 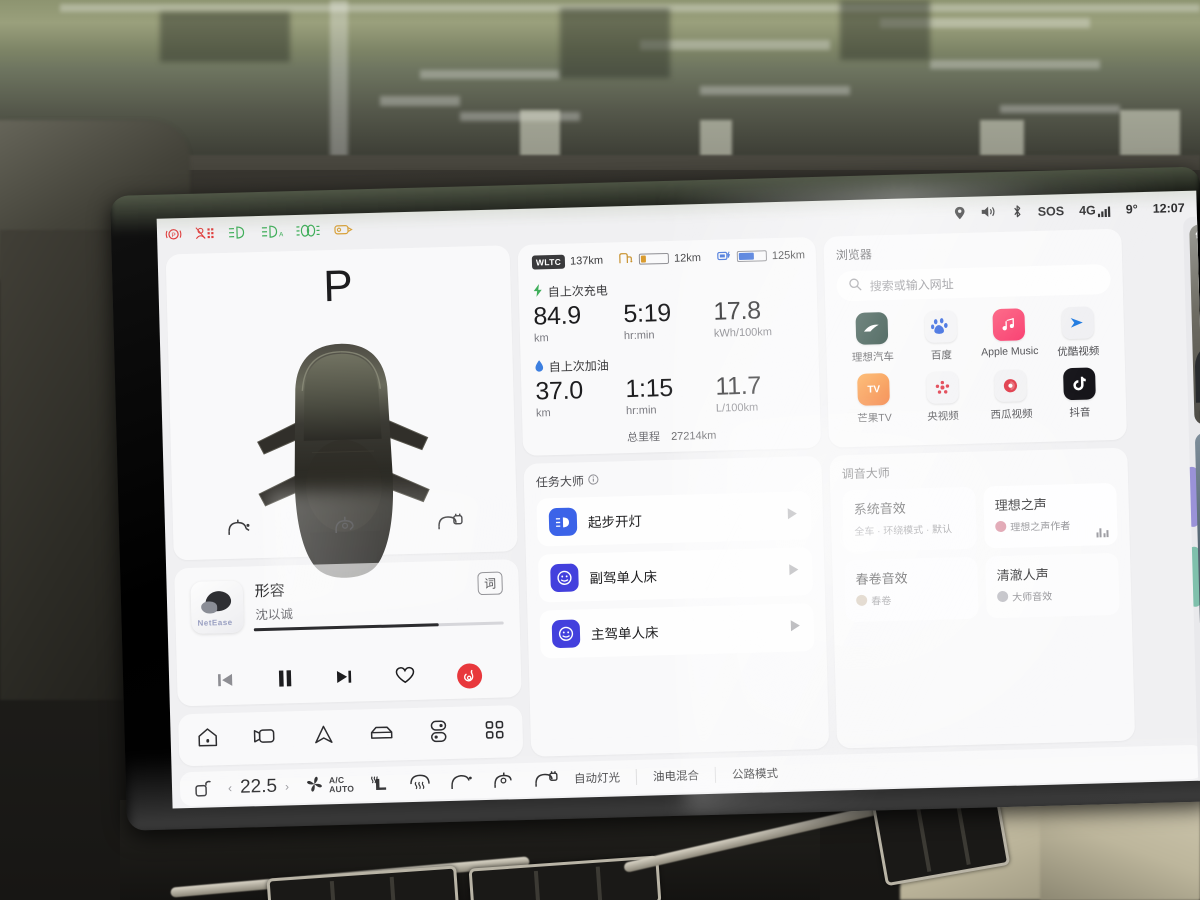 I want to click on wltc-range: 137km, so click(x=586, y=261).